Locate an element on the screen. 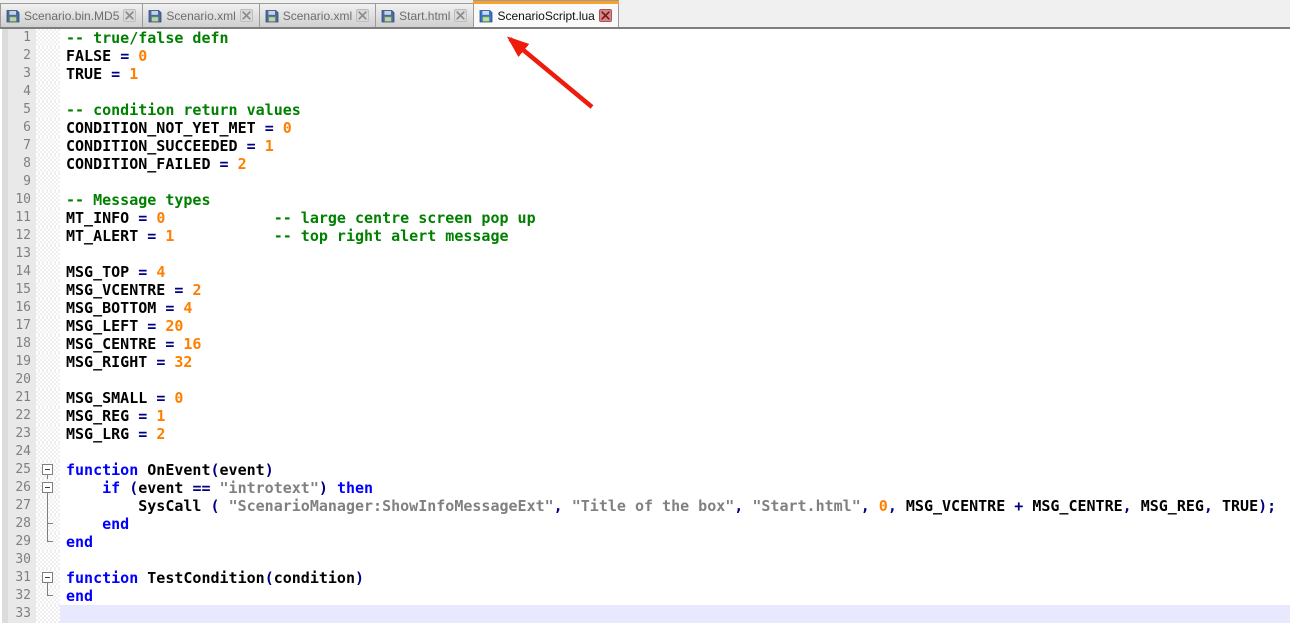 The width and height of the screenshot is (1290, 624). code-text: FALSE = 0 is located at coordinates (675, 56).